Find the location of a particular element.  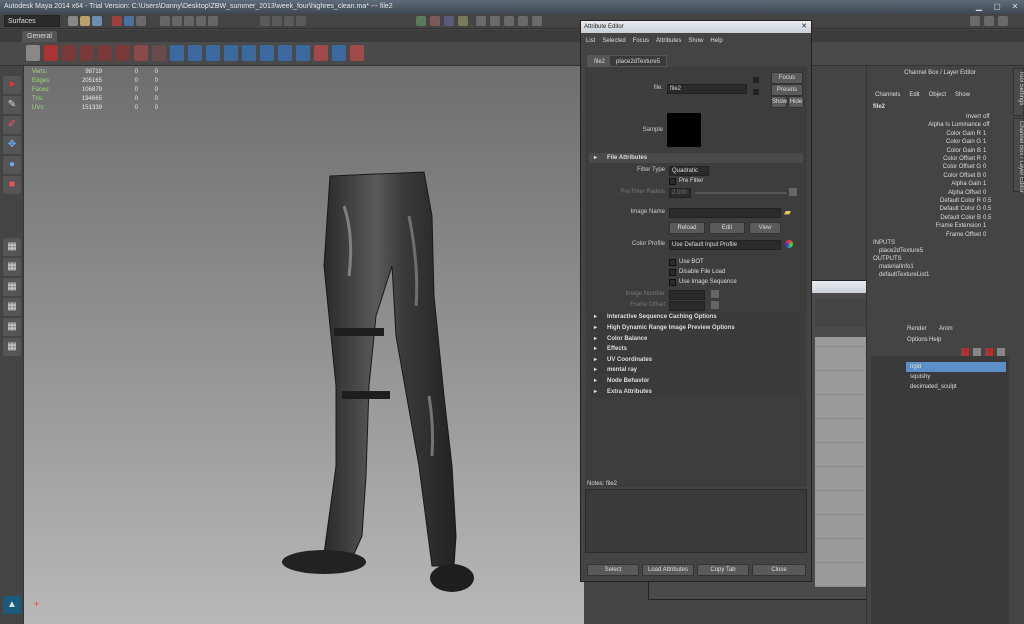

menu-selected: Selected is located at coordinates (613, 41).